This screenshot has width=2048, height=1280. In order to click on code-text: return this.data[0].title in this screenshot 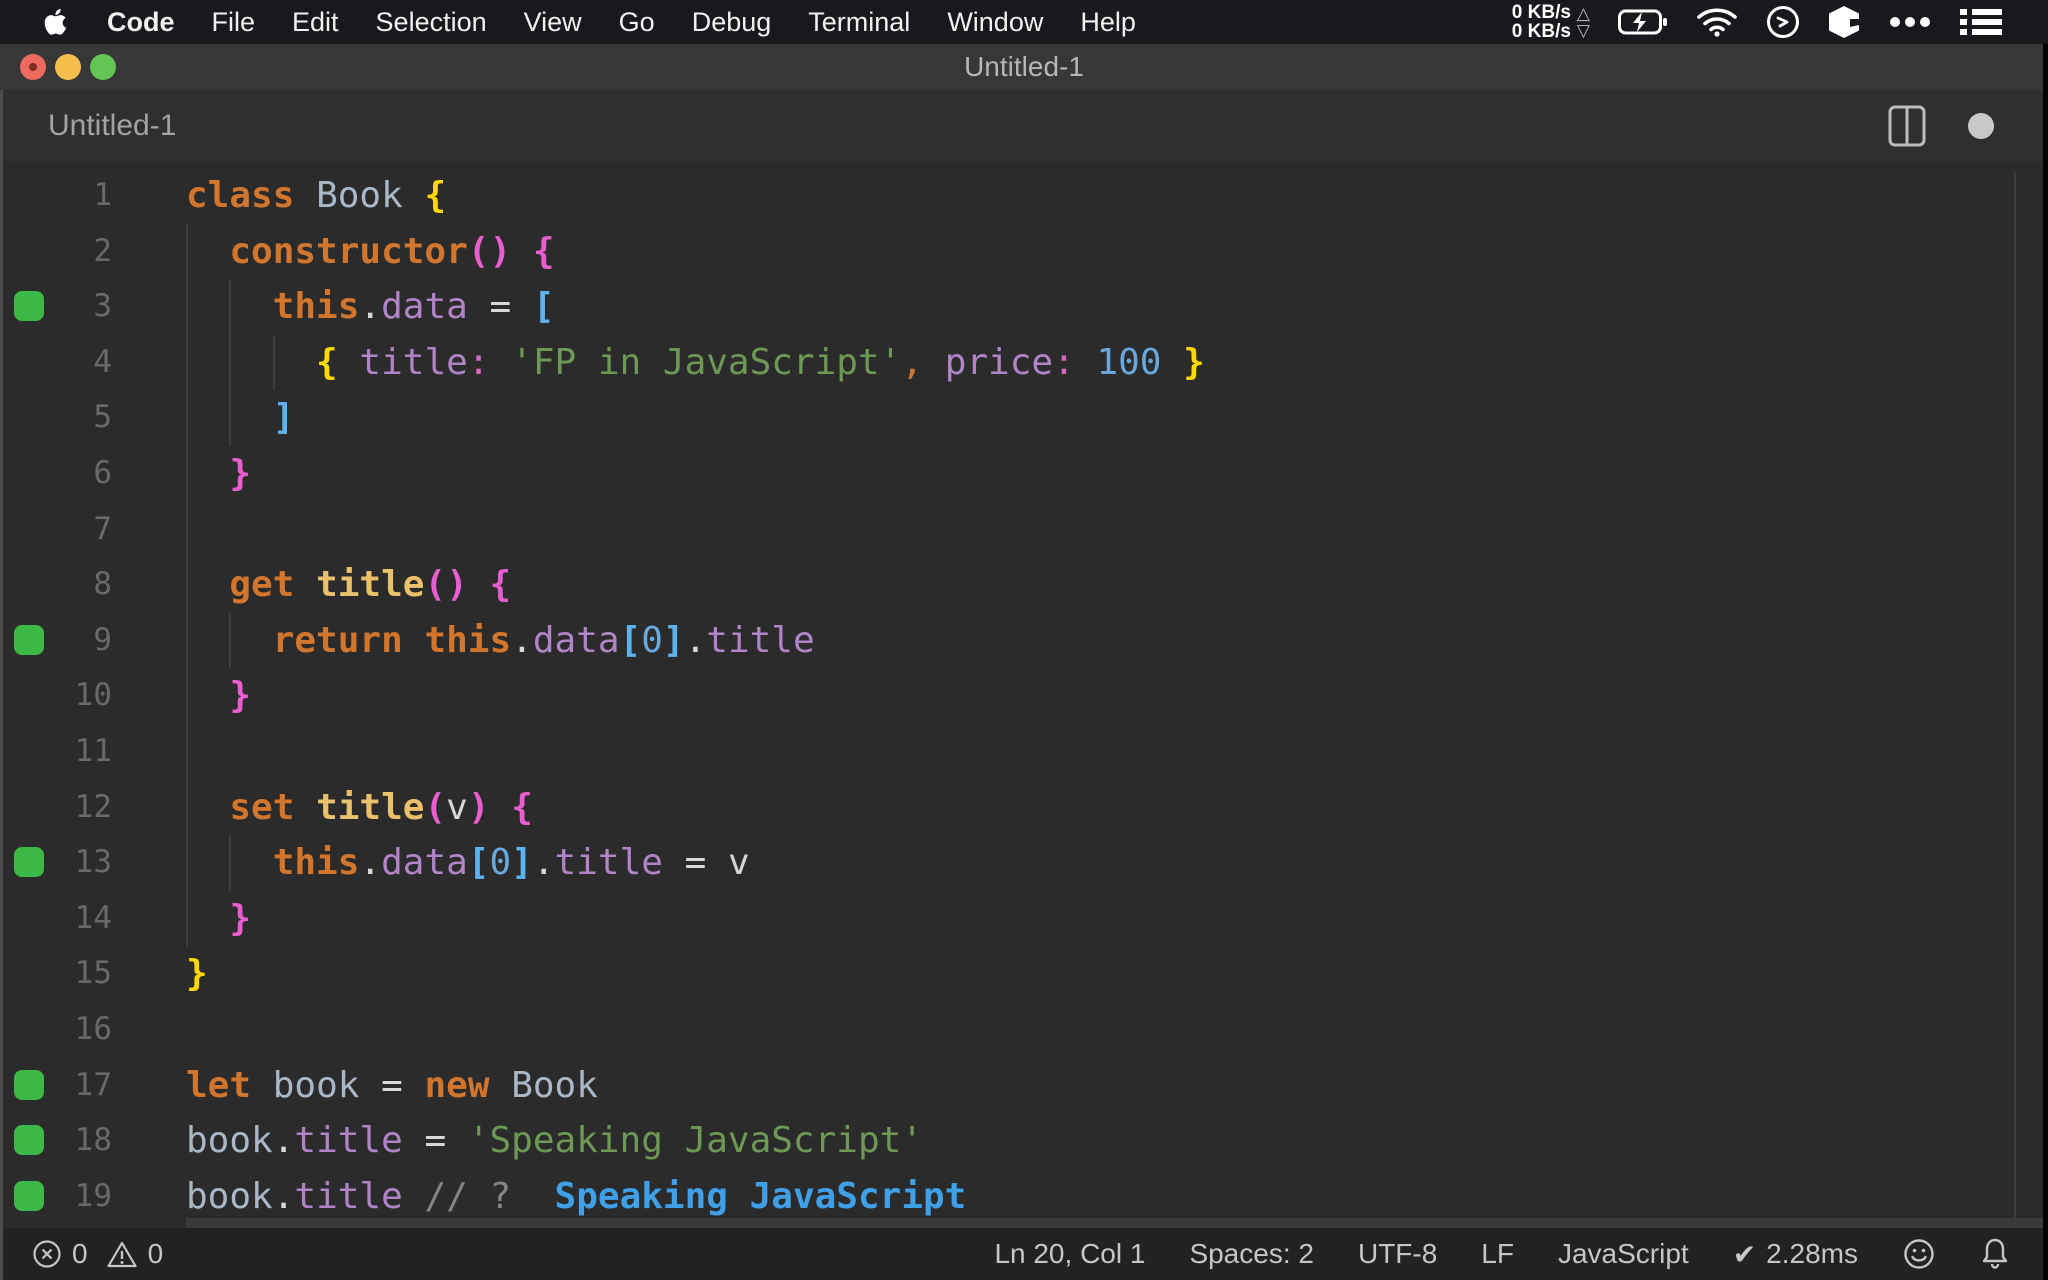, I will do `click(543, 640)`.